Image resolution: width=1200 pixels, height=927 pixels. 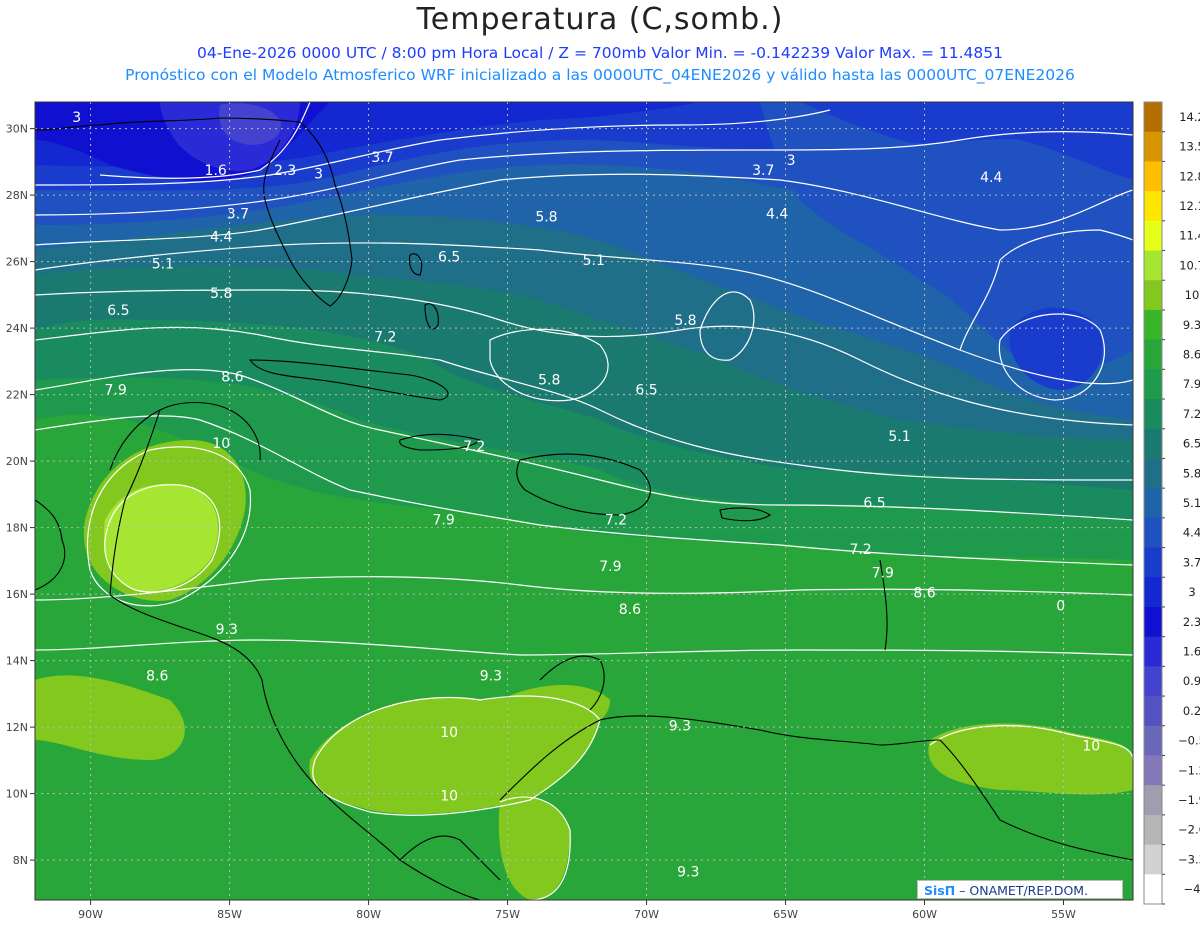 I want to click on colorbar-label: −4, so click(x=1192, y=889).